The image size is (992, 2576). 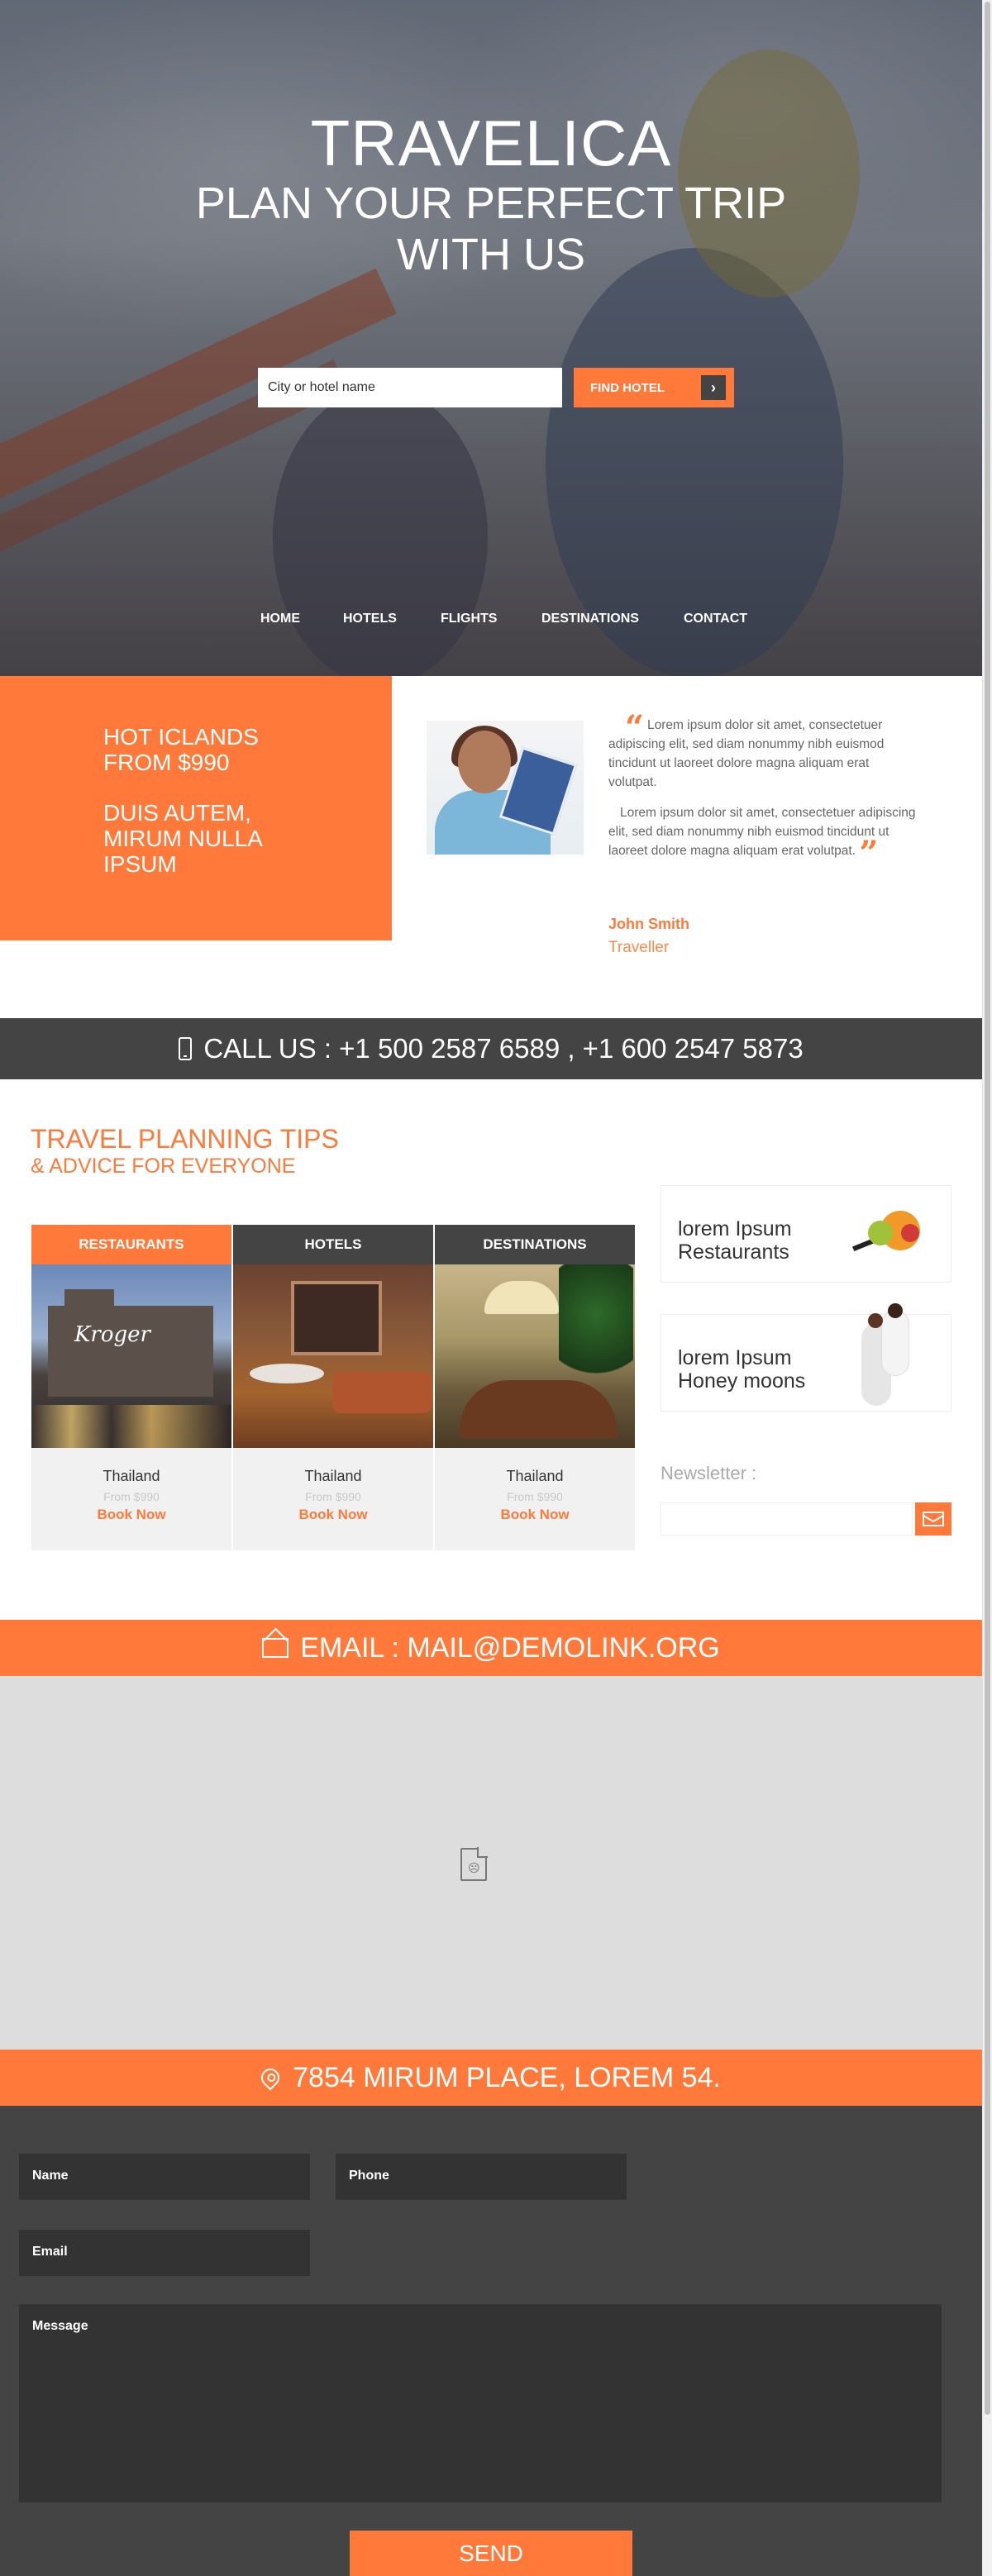 I want to click on testimonial-role: Traveller, so click(x=639, y=948).